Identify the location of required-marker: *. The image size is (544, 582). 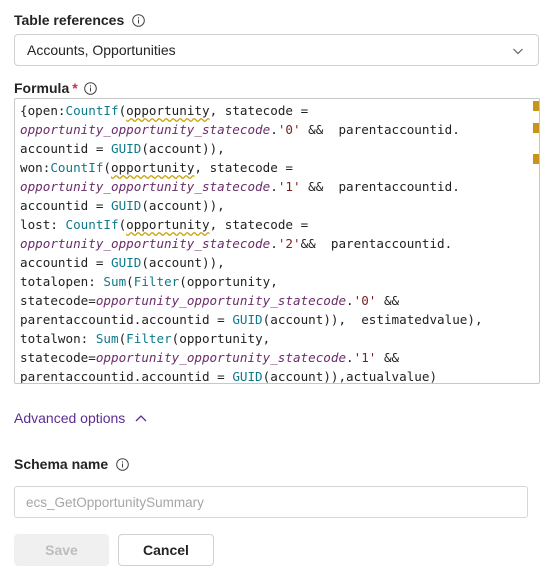
(75, 88).